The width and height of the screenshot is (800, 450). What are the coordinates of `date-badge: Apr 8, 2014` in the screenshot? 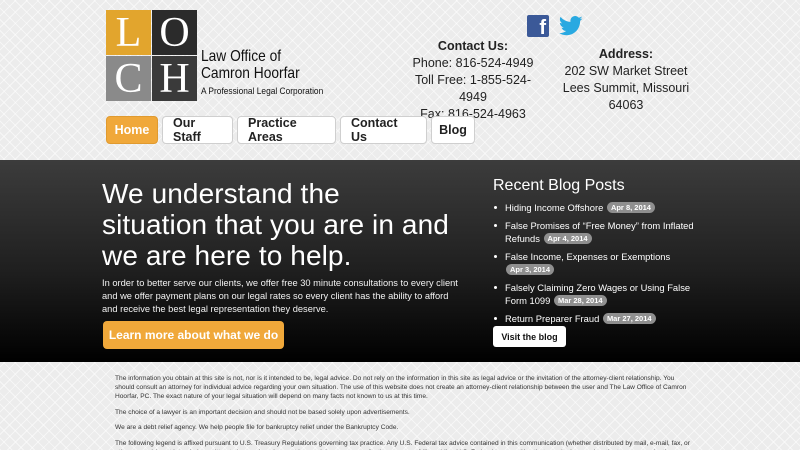 It's located at (630, 207).